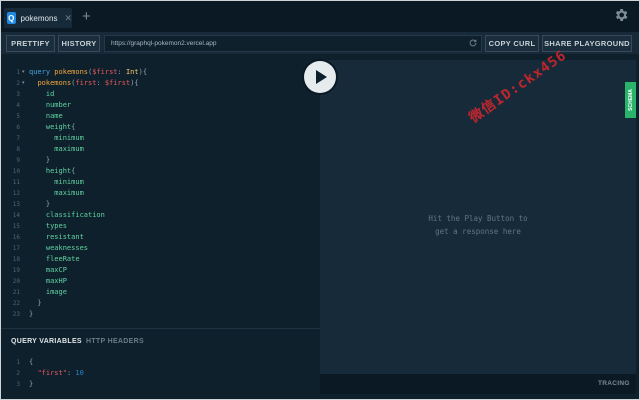 Image resolution: width=640 pixels, height=400 pixels. I want to click on tab-label: pokemons, so click(39, 18).